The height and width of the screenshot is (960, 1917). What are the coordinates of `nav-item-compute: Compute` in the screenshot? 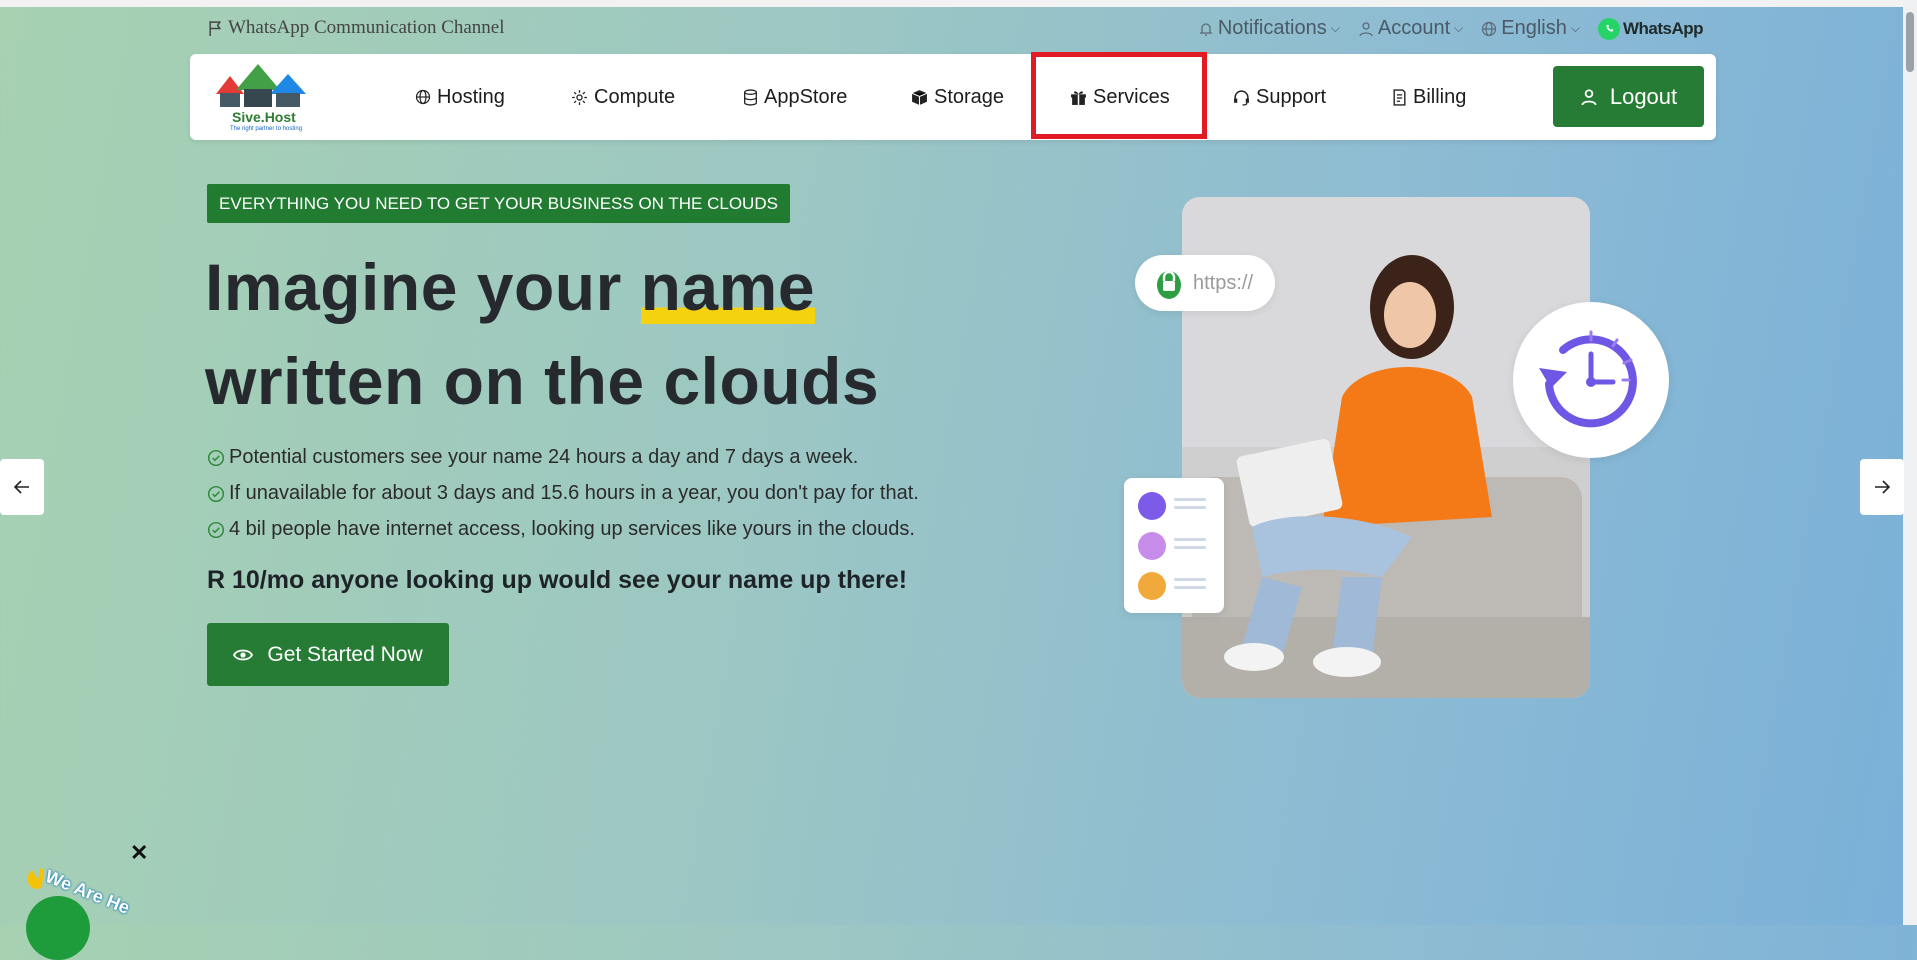 It's located at (623, 97).